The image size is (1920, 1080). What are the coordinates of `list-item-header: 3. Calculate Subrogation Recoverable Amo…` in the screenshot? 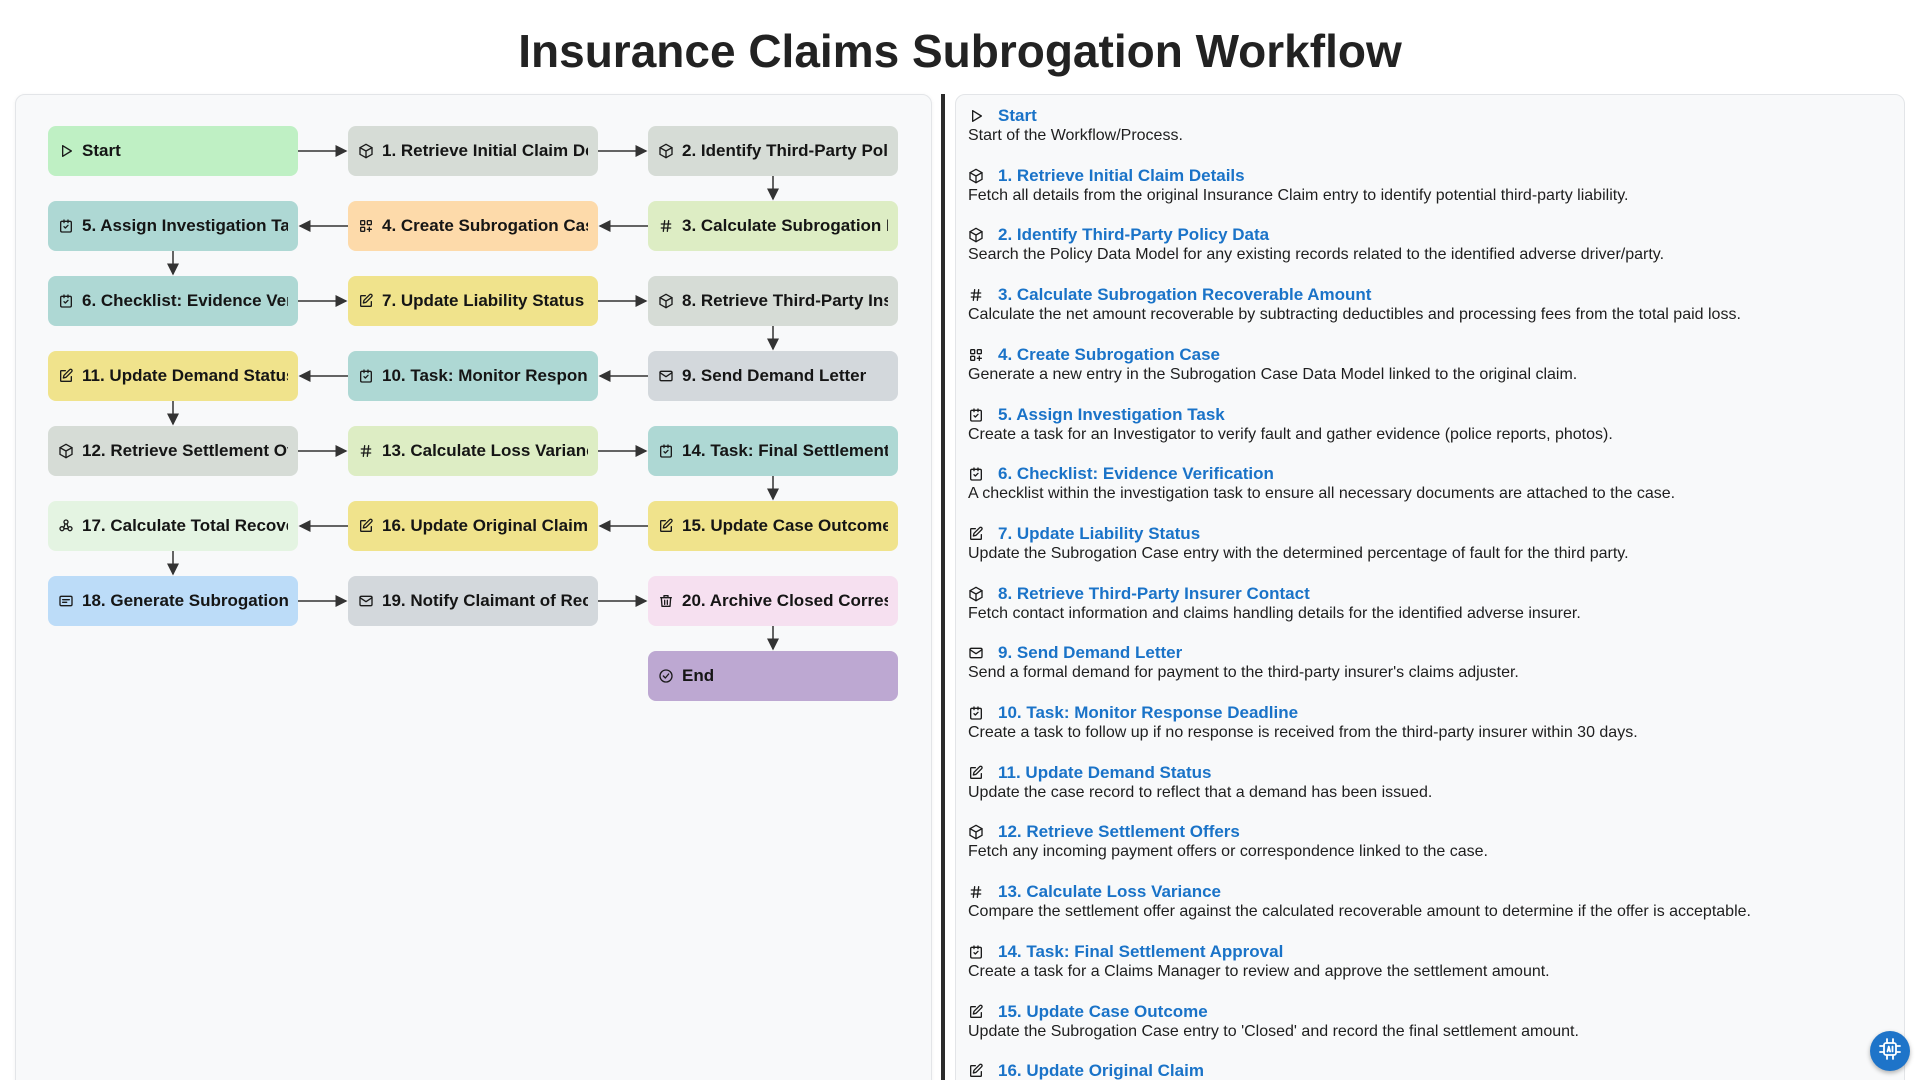 It's located at (1354, 295).